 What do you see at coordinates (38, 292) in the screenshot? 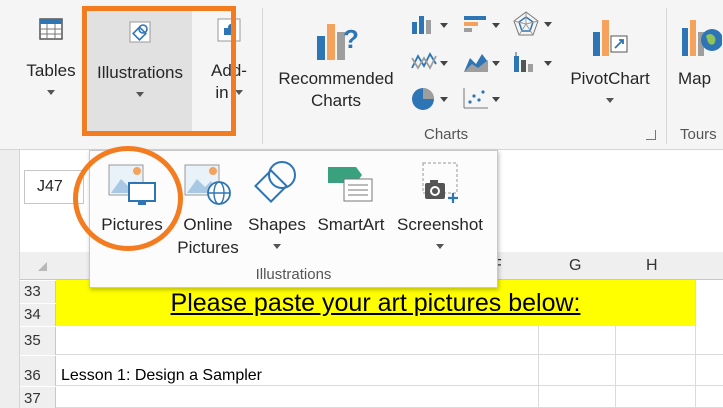
I see `row-header-33: 33` at bounding box center [38, 292].